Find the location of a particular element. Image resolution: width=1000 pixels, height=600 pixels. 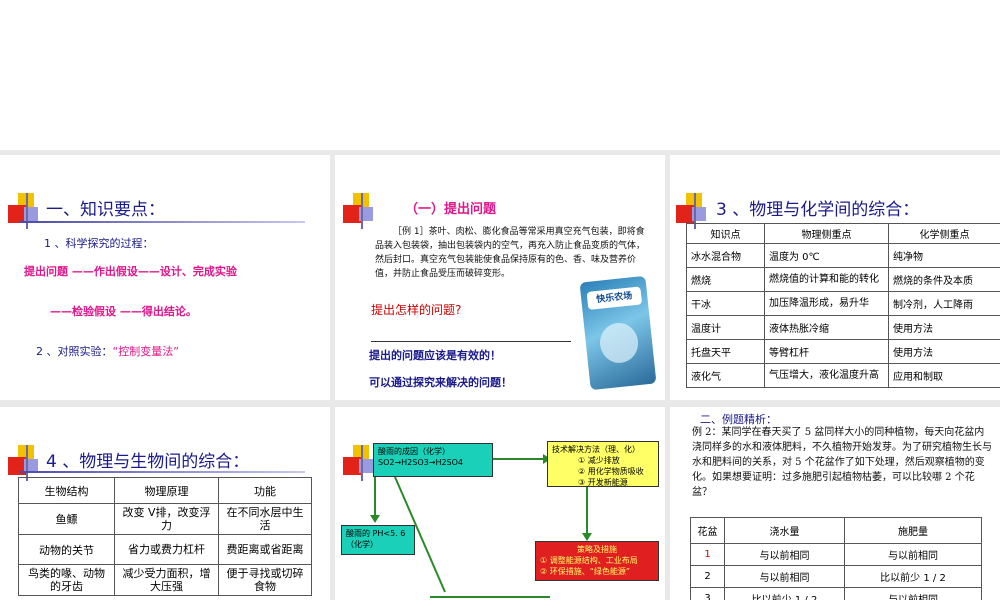

table-cell: 燃烧 is located at coordinates (725, 279).